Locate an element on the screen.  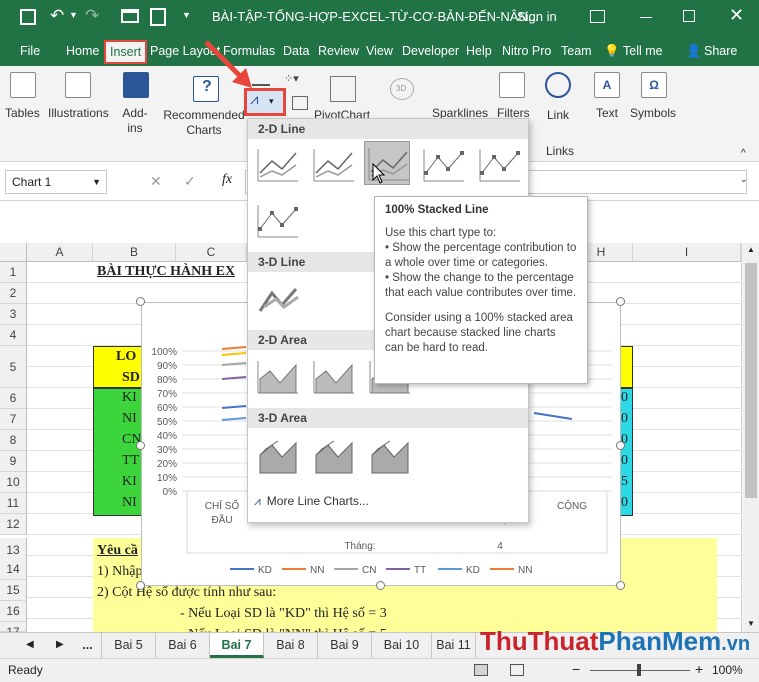
tab-developer: Developer is located at coordinates (430, 51).